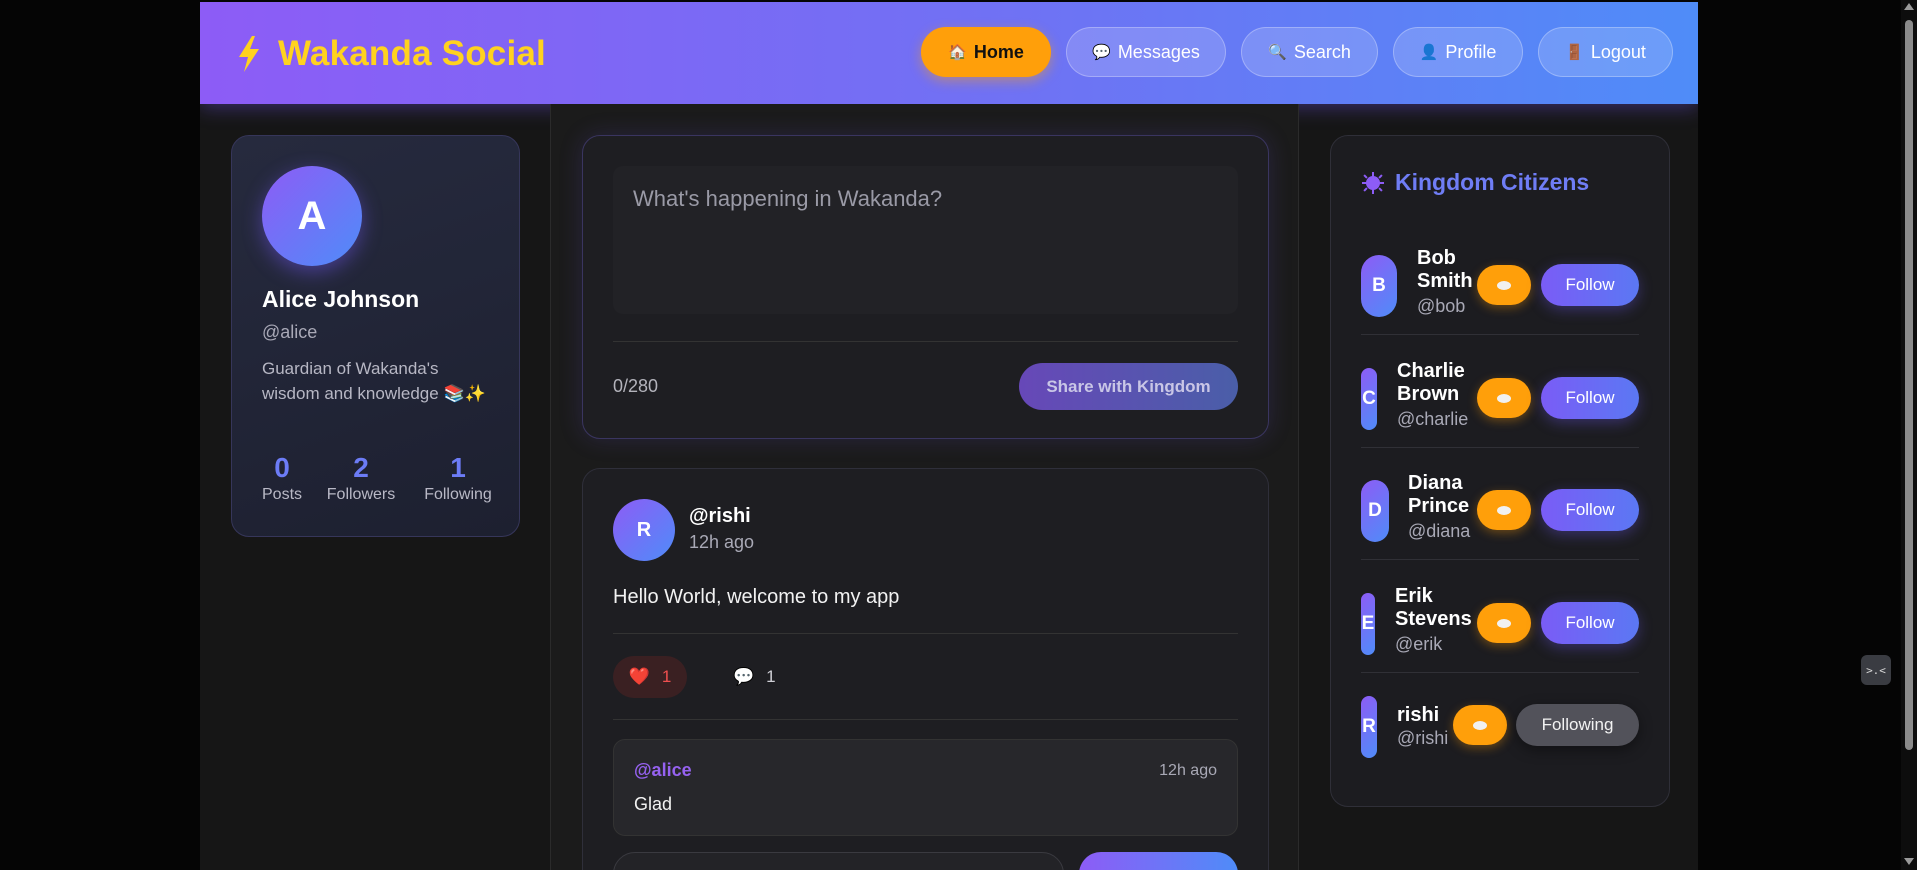 The width and height of the screenshot is (1917, 870). I want to click on citizen-row: D Diana Prince @diana Follow, so click(1500, 511).